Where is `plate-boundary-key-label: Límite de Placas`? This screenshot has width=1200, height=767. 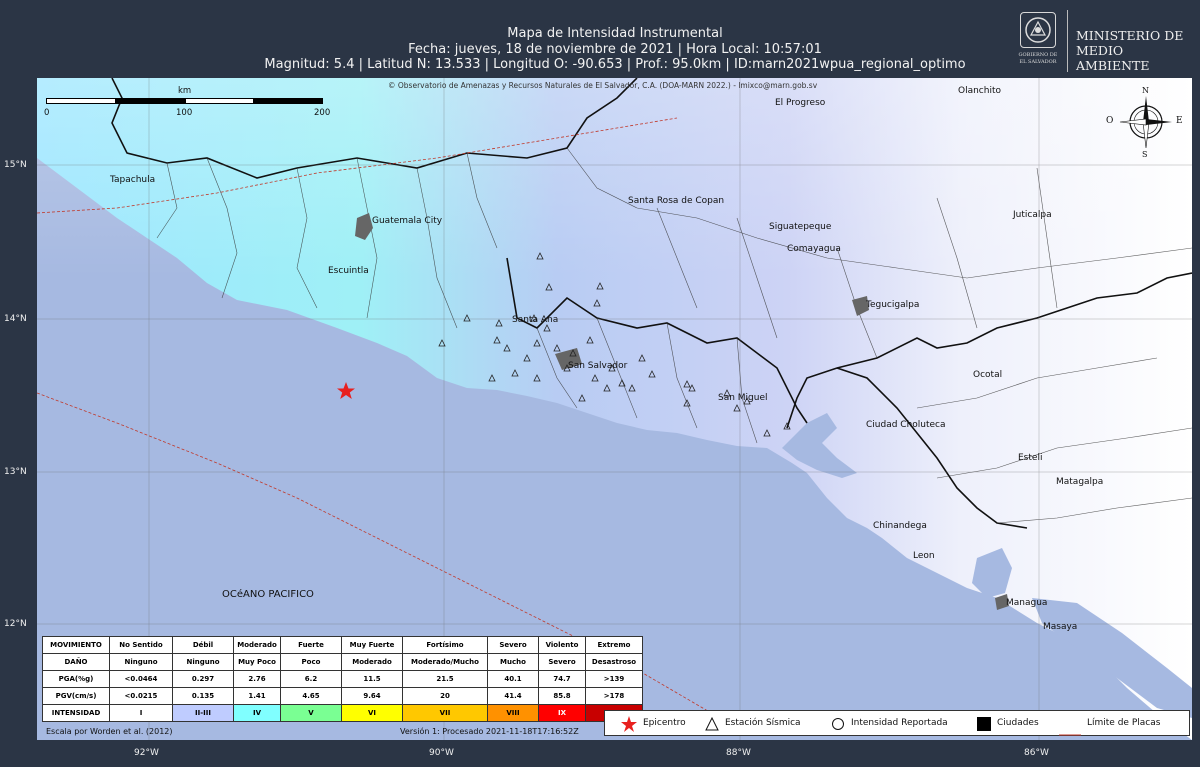
plate-boundary-key-label: Límite de Placas is located at coordinates (1124, 723).